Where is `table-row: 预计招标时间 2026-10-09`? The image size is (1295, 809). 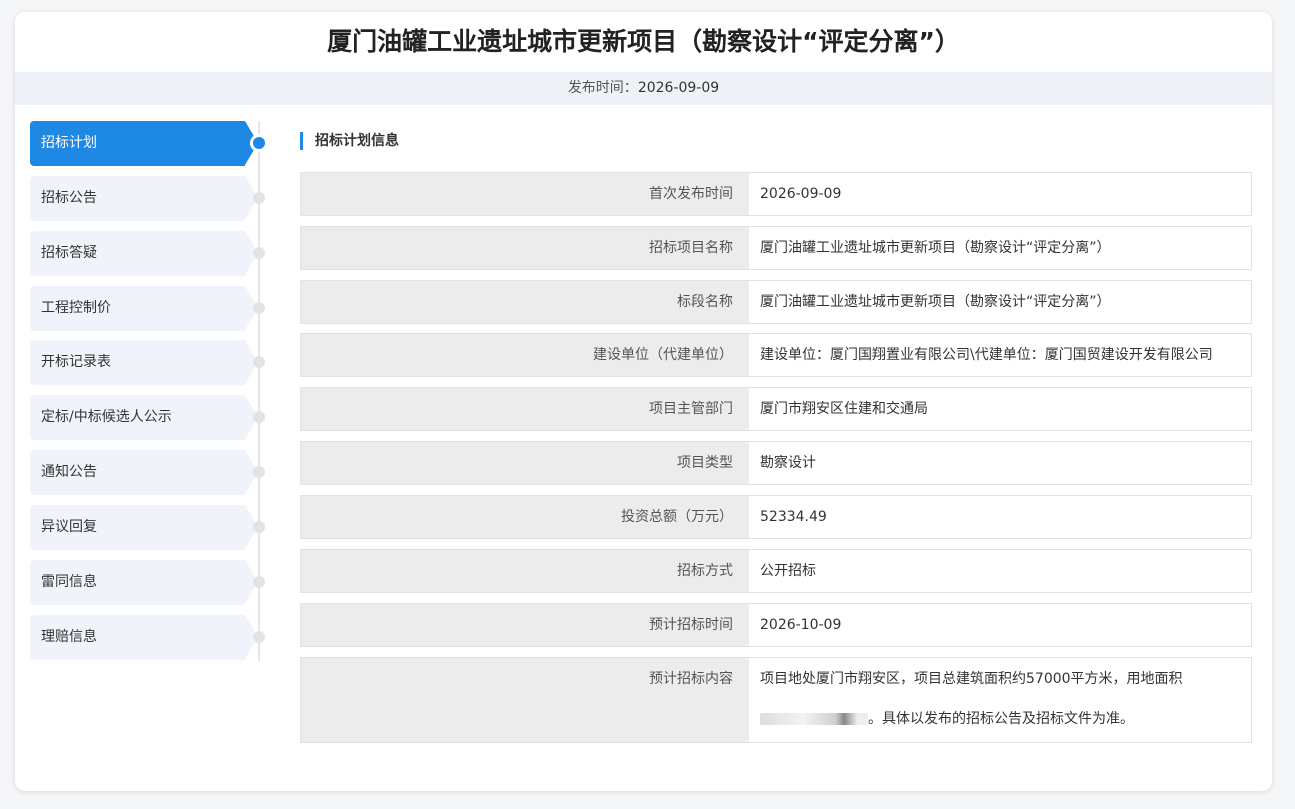
table-row: 预计招标时间 2026-10-09 is located at coordinates (776, 625).